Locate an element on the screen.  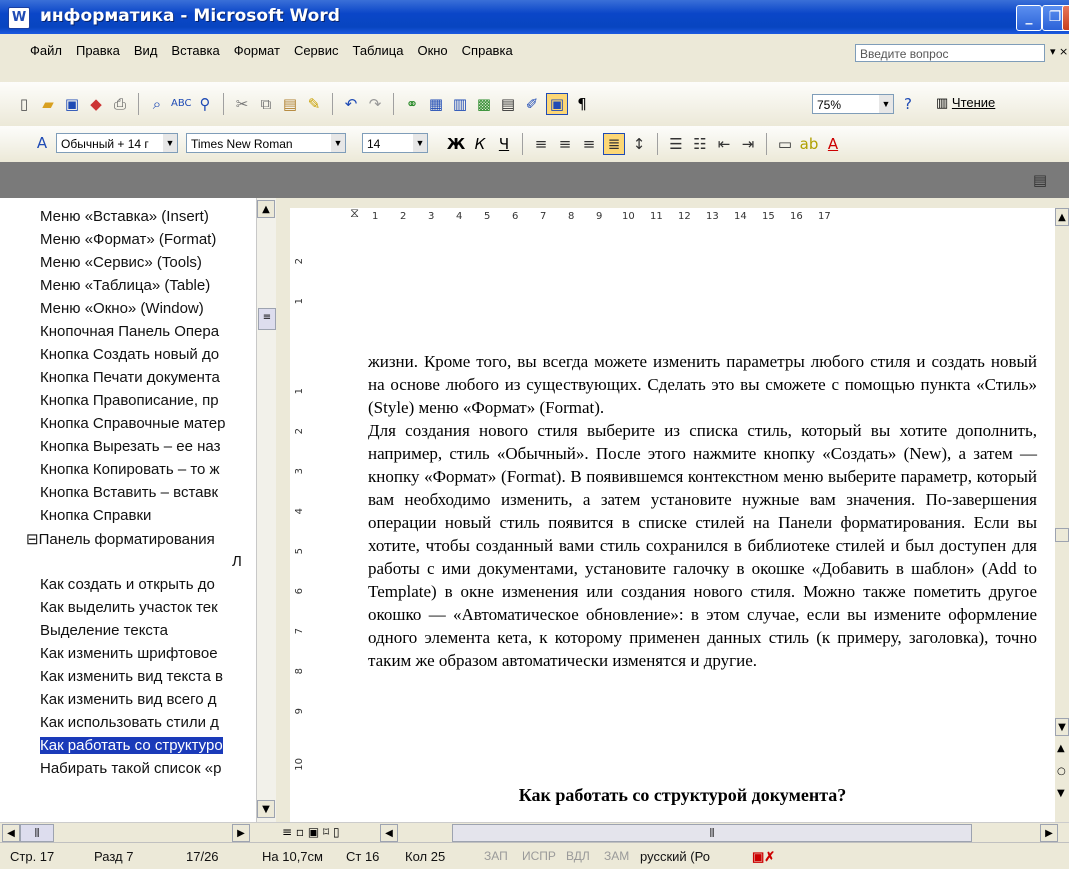
docmap-item: Меню «Окно» (Window) is located at coordinates (122, 308).